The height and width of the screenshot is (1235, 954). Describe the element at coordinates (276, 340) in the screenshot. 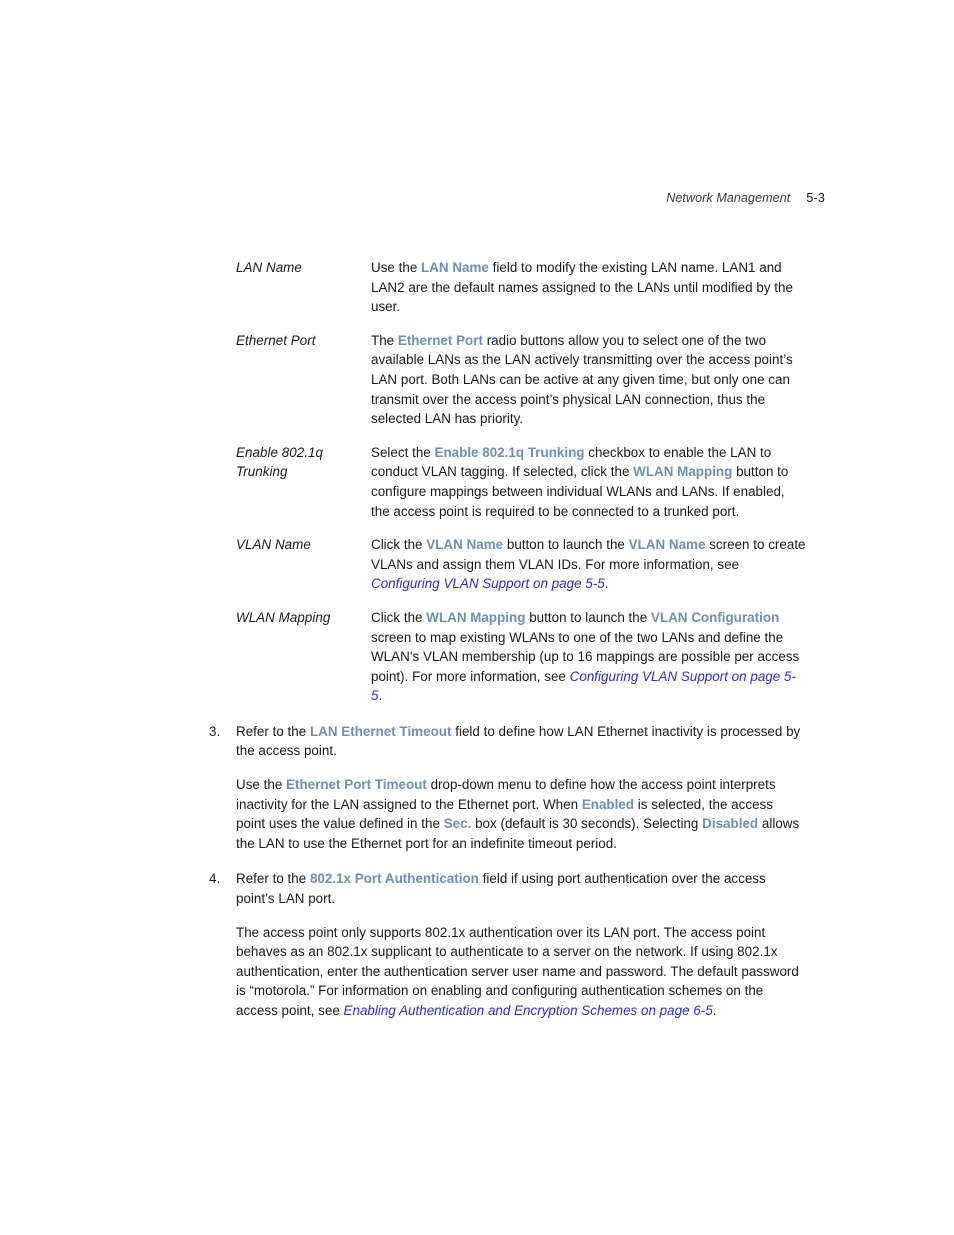

I see `definition-term: Ethernet Port` at that location.